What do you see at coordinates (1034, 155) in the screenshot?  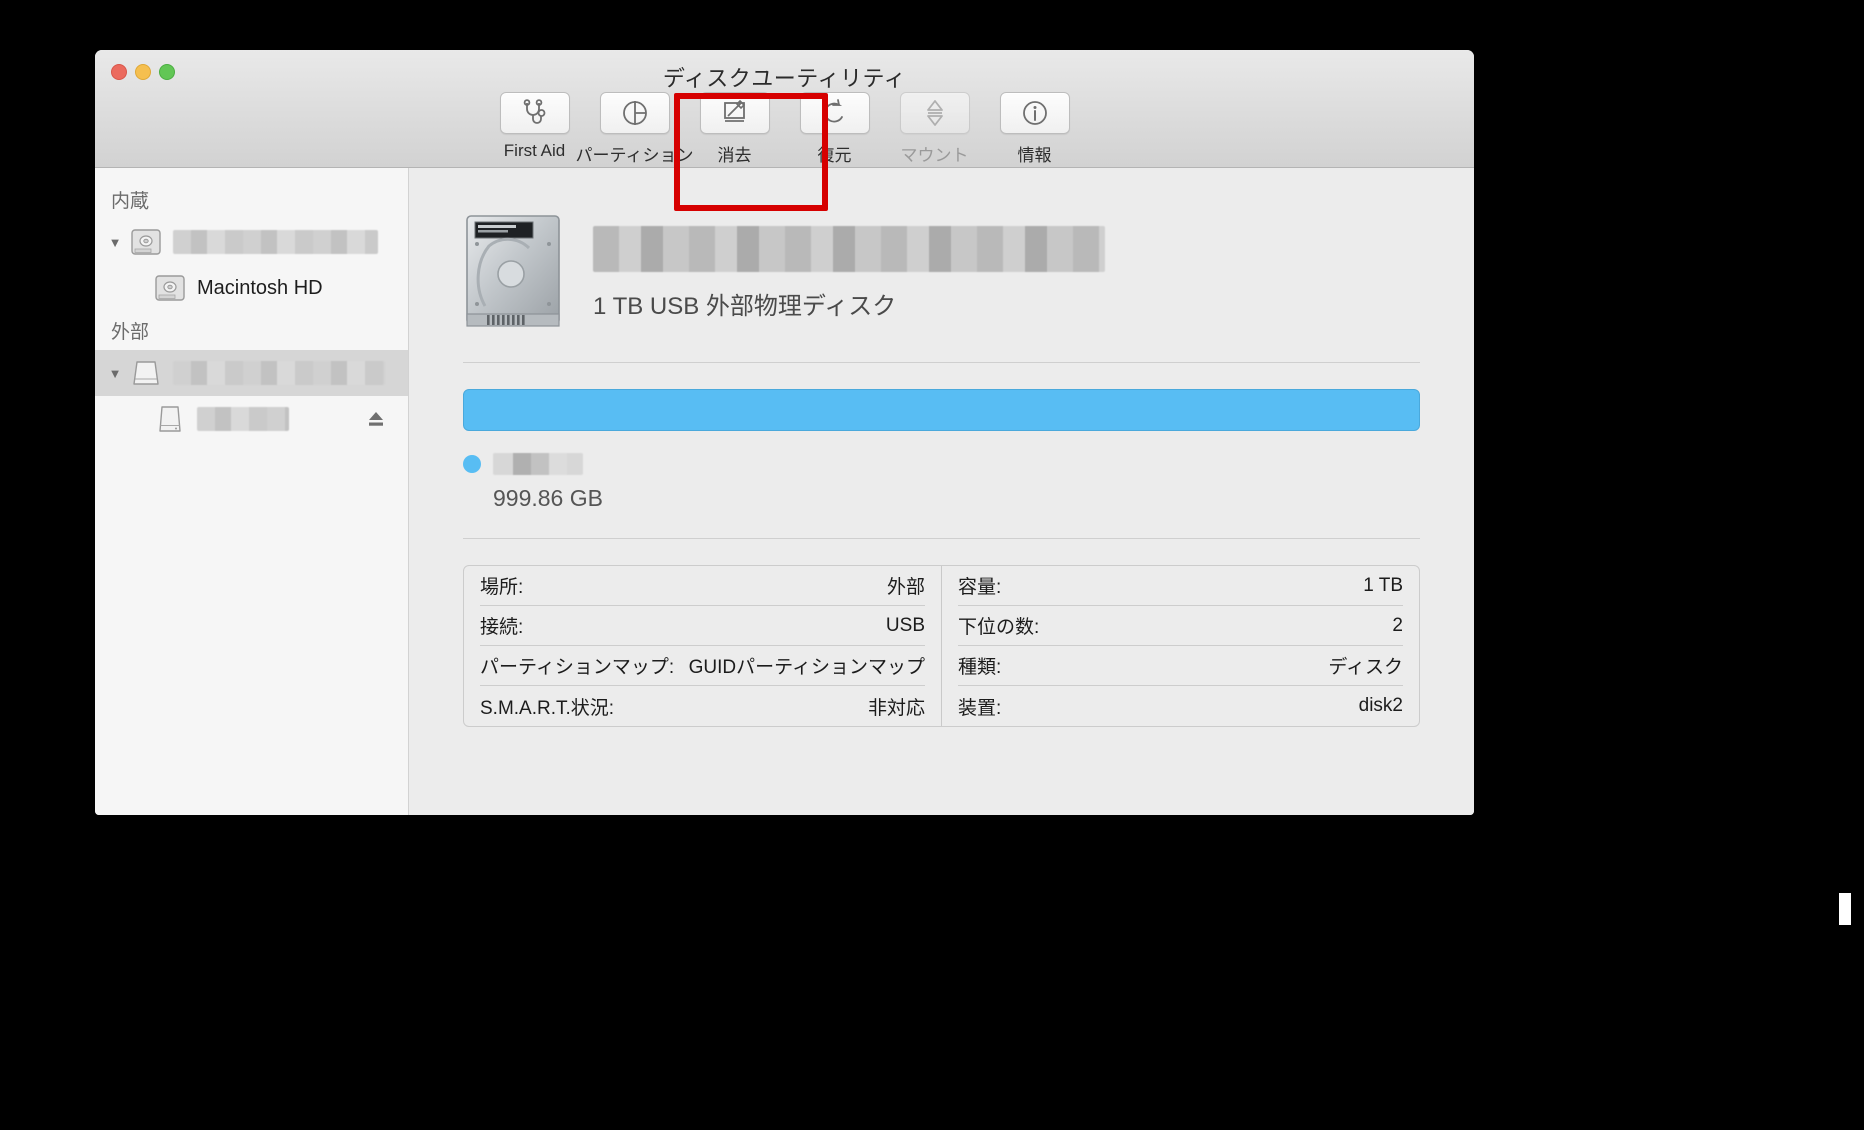 I see `toolbar-label: 情報` at bounding box center [1034, 155].